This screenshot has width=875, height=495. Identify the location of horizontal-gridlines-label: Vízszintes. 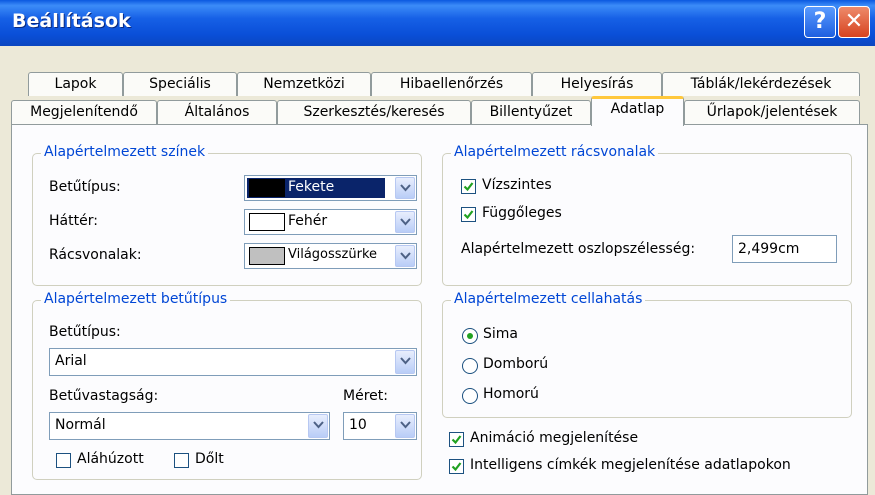
(517, 185).